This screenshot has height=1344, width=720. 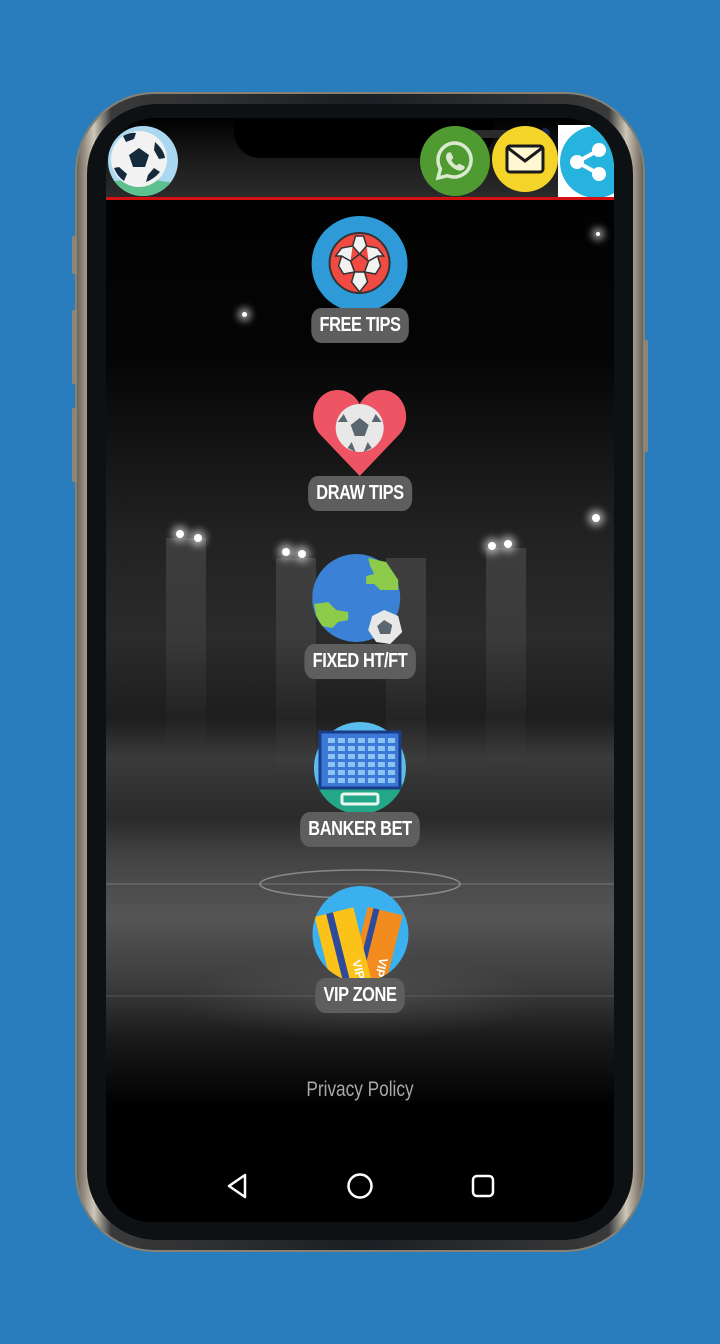 I want to click on menu-icon-banker-bet, so click(x=360, y=768).